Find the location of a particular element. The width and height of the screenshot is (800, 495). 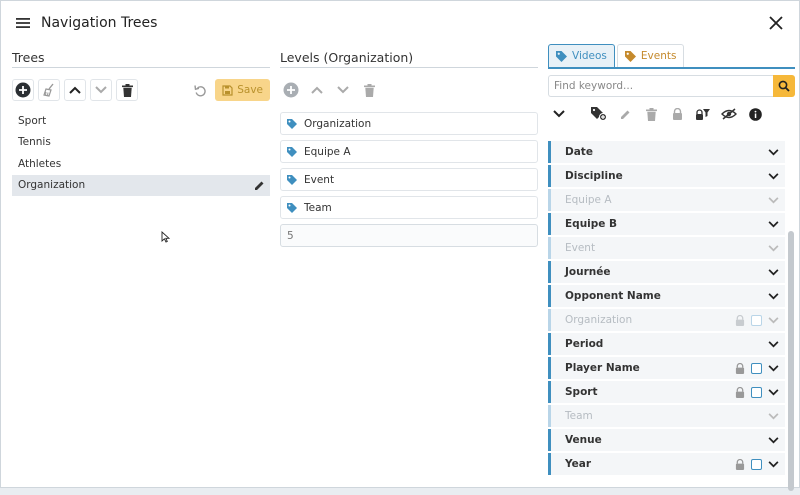

field-year: Year is located at coordinates (666, 464).